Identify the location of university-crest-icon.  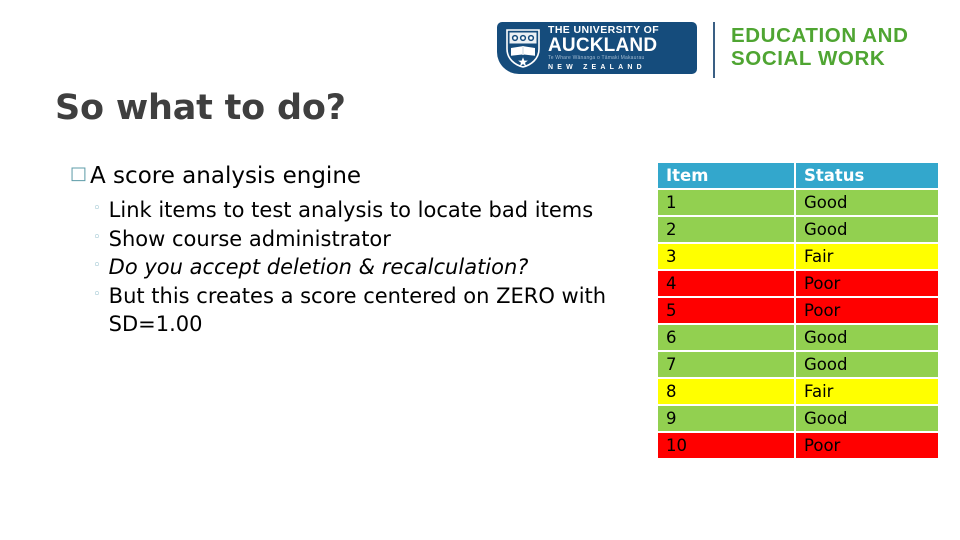
(523, 48).